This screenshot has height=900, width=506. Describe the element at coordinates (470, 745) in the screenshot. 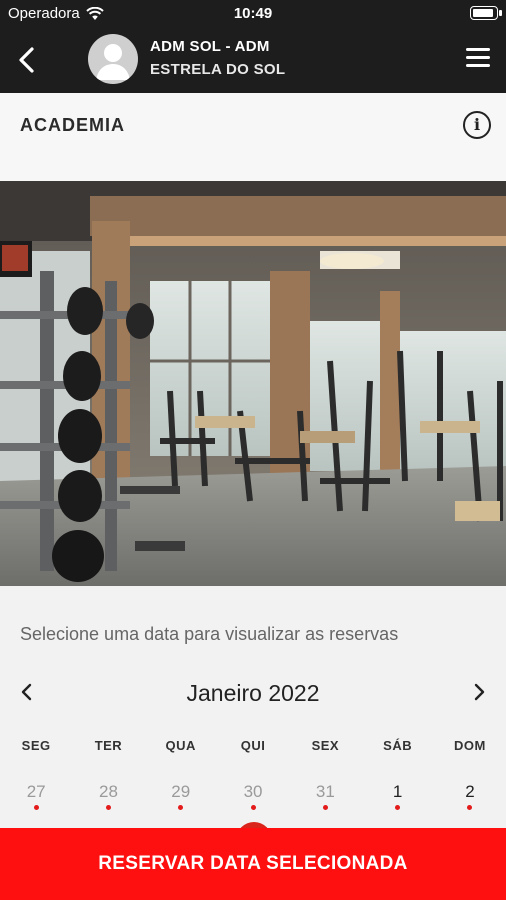

I see `weekday-label: DOM` at that location.